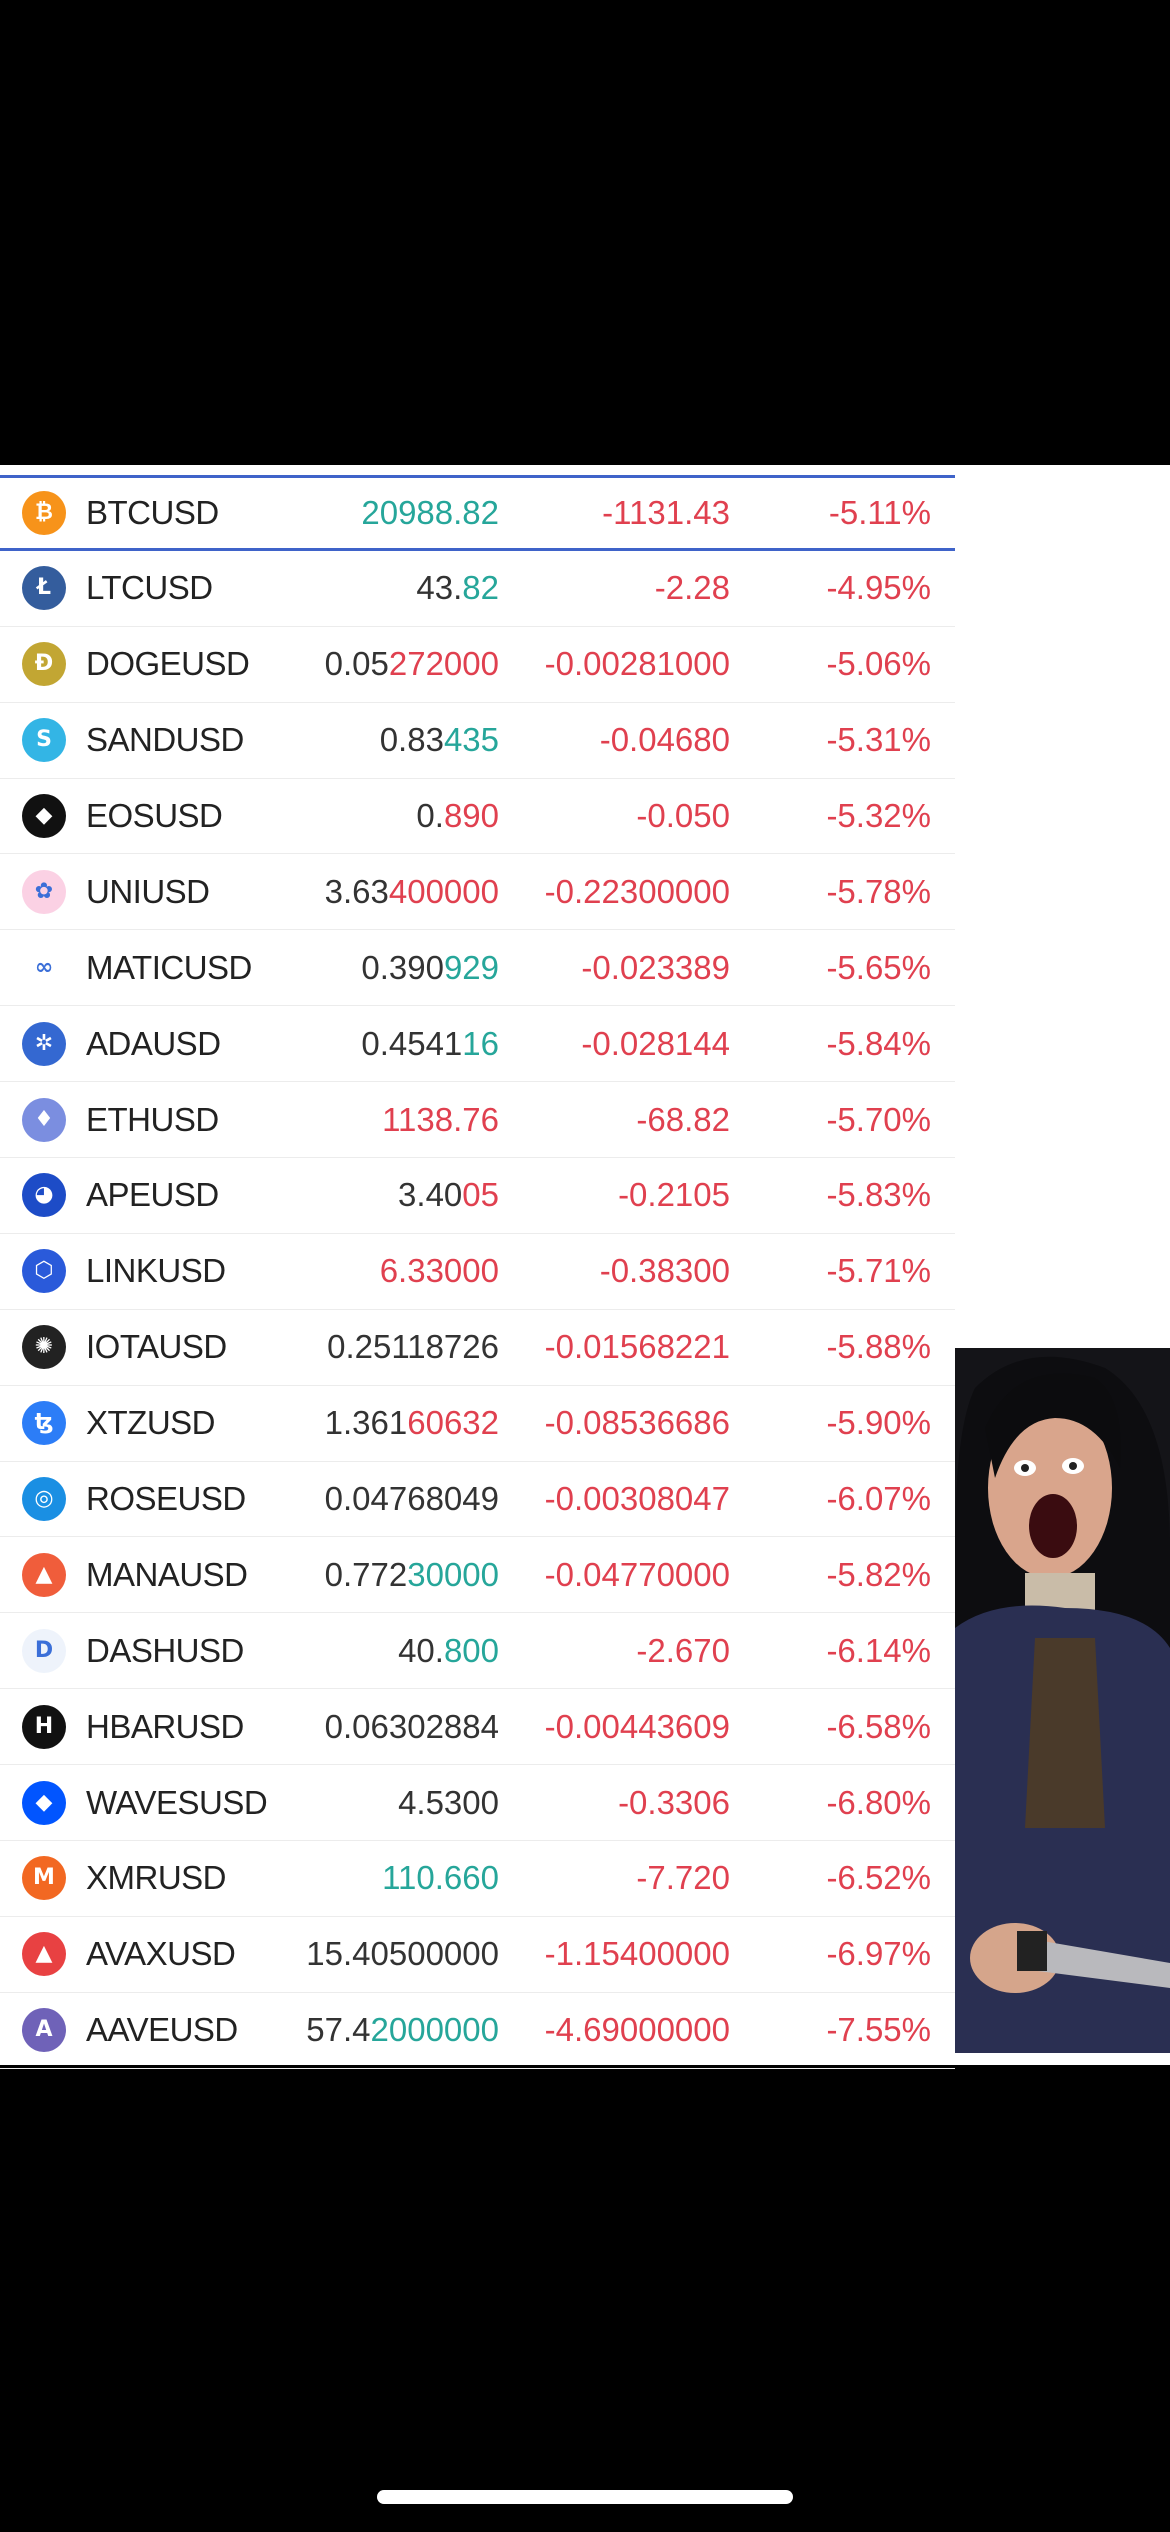  Describe the element at coordinates (44, 1954) in the screenshot. I see `avalanche-icon: ▲` at that location.